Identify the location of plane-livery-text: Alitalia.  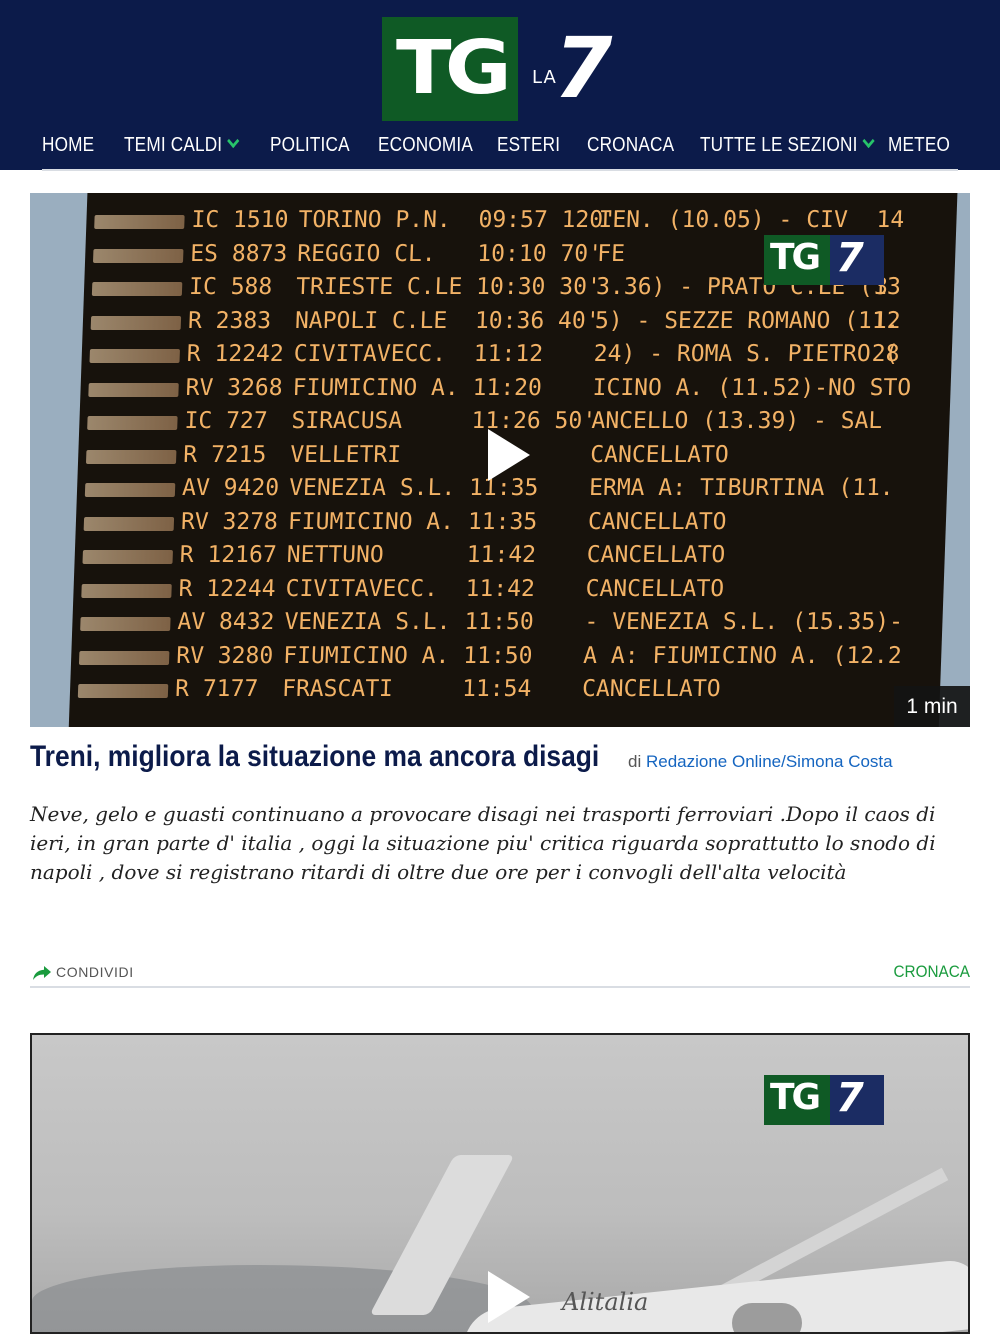
(605, 1302).